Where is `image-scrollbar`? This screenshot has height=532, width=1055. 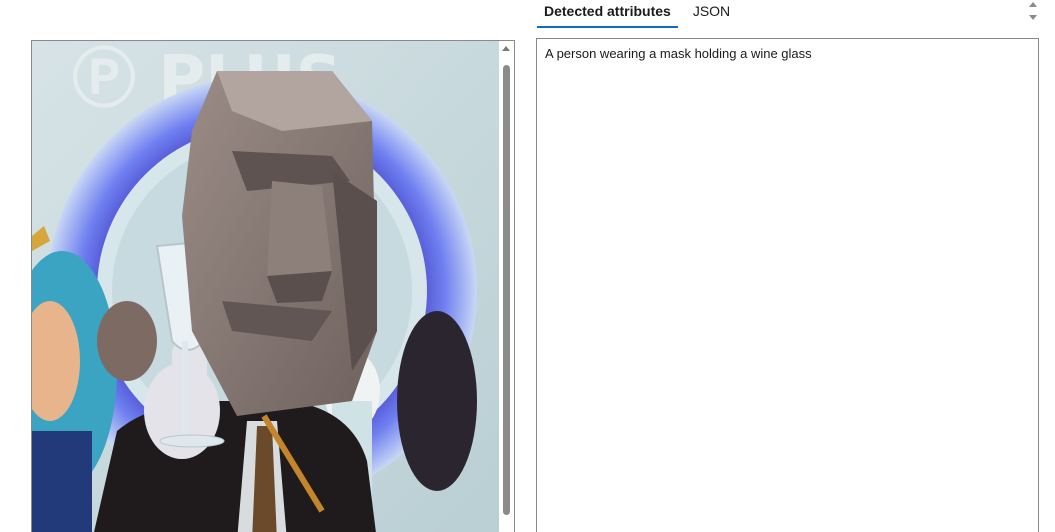 image-scrollbar is located at coordinates (506, 286).